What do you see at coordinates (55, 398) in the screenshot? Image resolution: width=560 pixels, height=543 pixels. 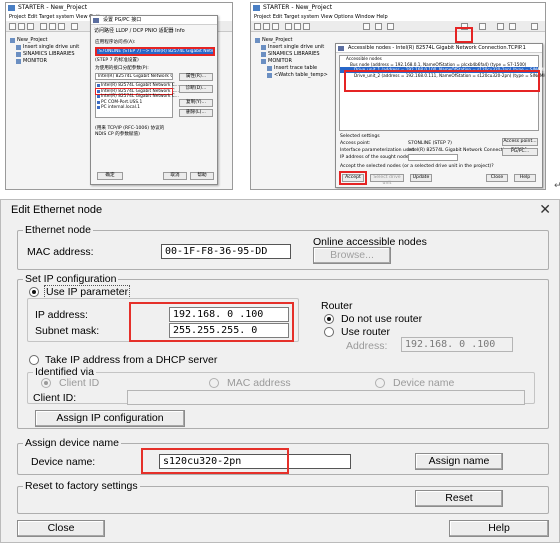 I see `client-id-label: Client ID:` at bounding box center [55, 398].